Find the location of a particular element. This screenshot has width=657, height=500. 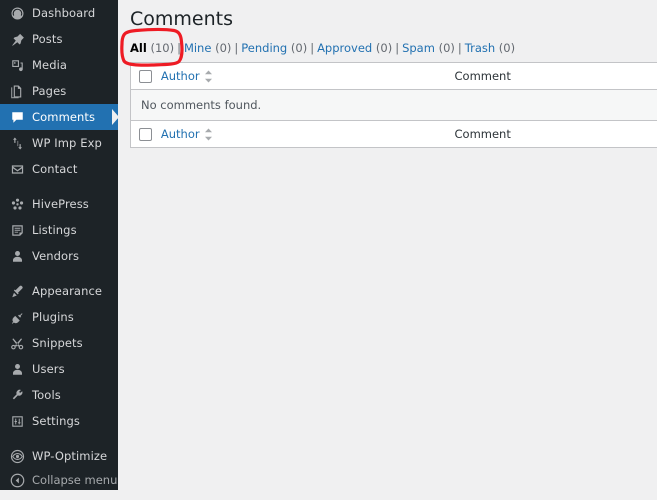

sidebar-item-wp-optimize: WP-Optimize is located at coordinates (59, 456).